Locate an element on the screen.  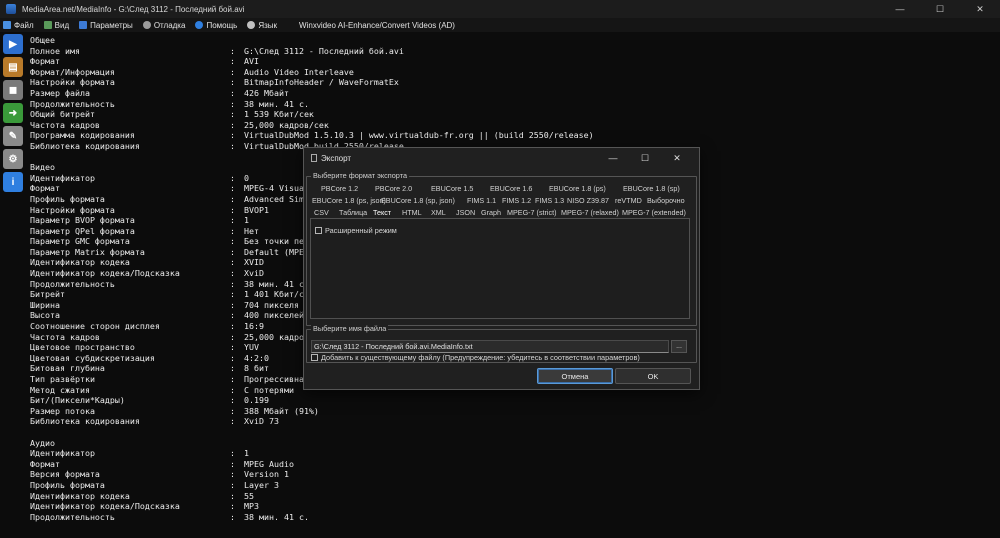
menu-item-2: Параметры is located at coordinates (106, 25).